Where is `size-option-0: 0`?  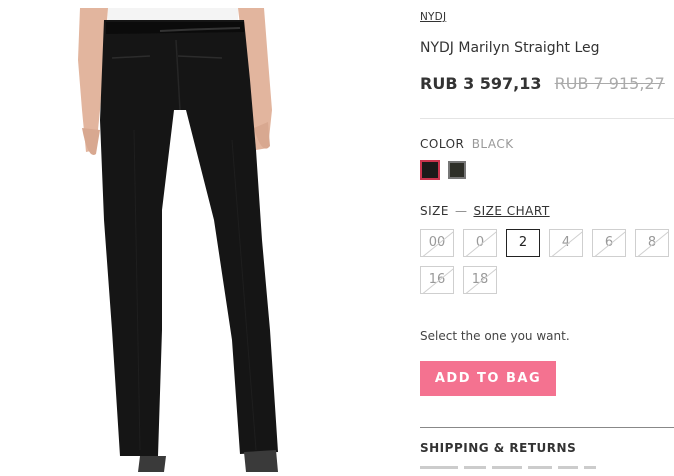
size-option-0: 0 is located at coordinates (480, 243).